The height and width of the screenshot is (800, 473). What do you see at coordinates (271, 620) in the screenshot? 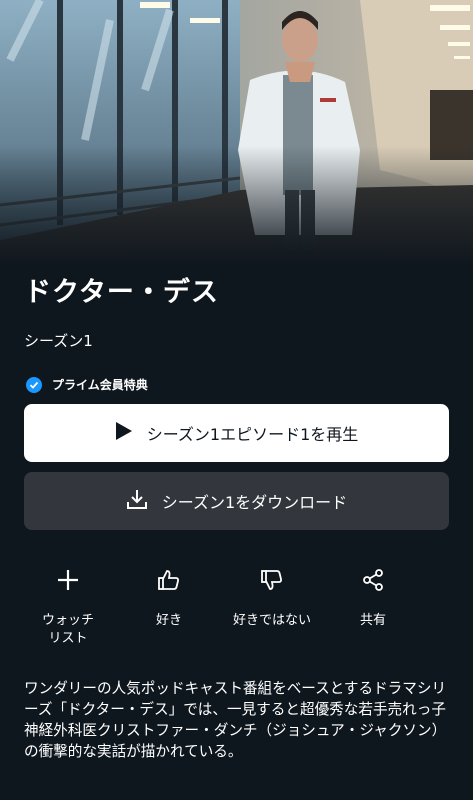
I see `dislike-label: 好きではない` at bounding box center [271, 620].